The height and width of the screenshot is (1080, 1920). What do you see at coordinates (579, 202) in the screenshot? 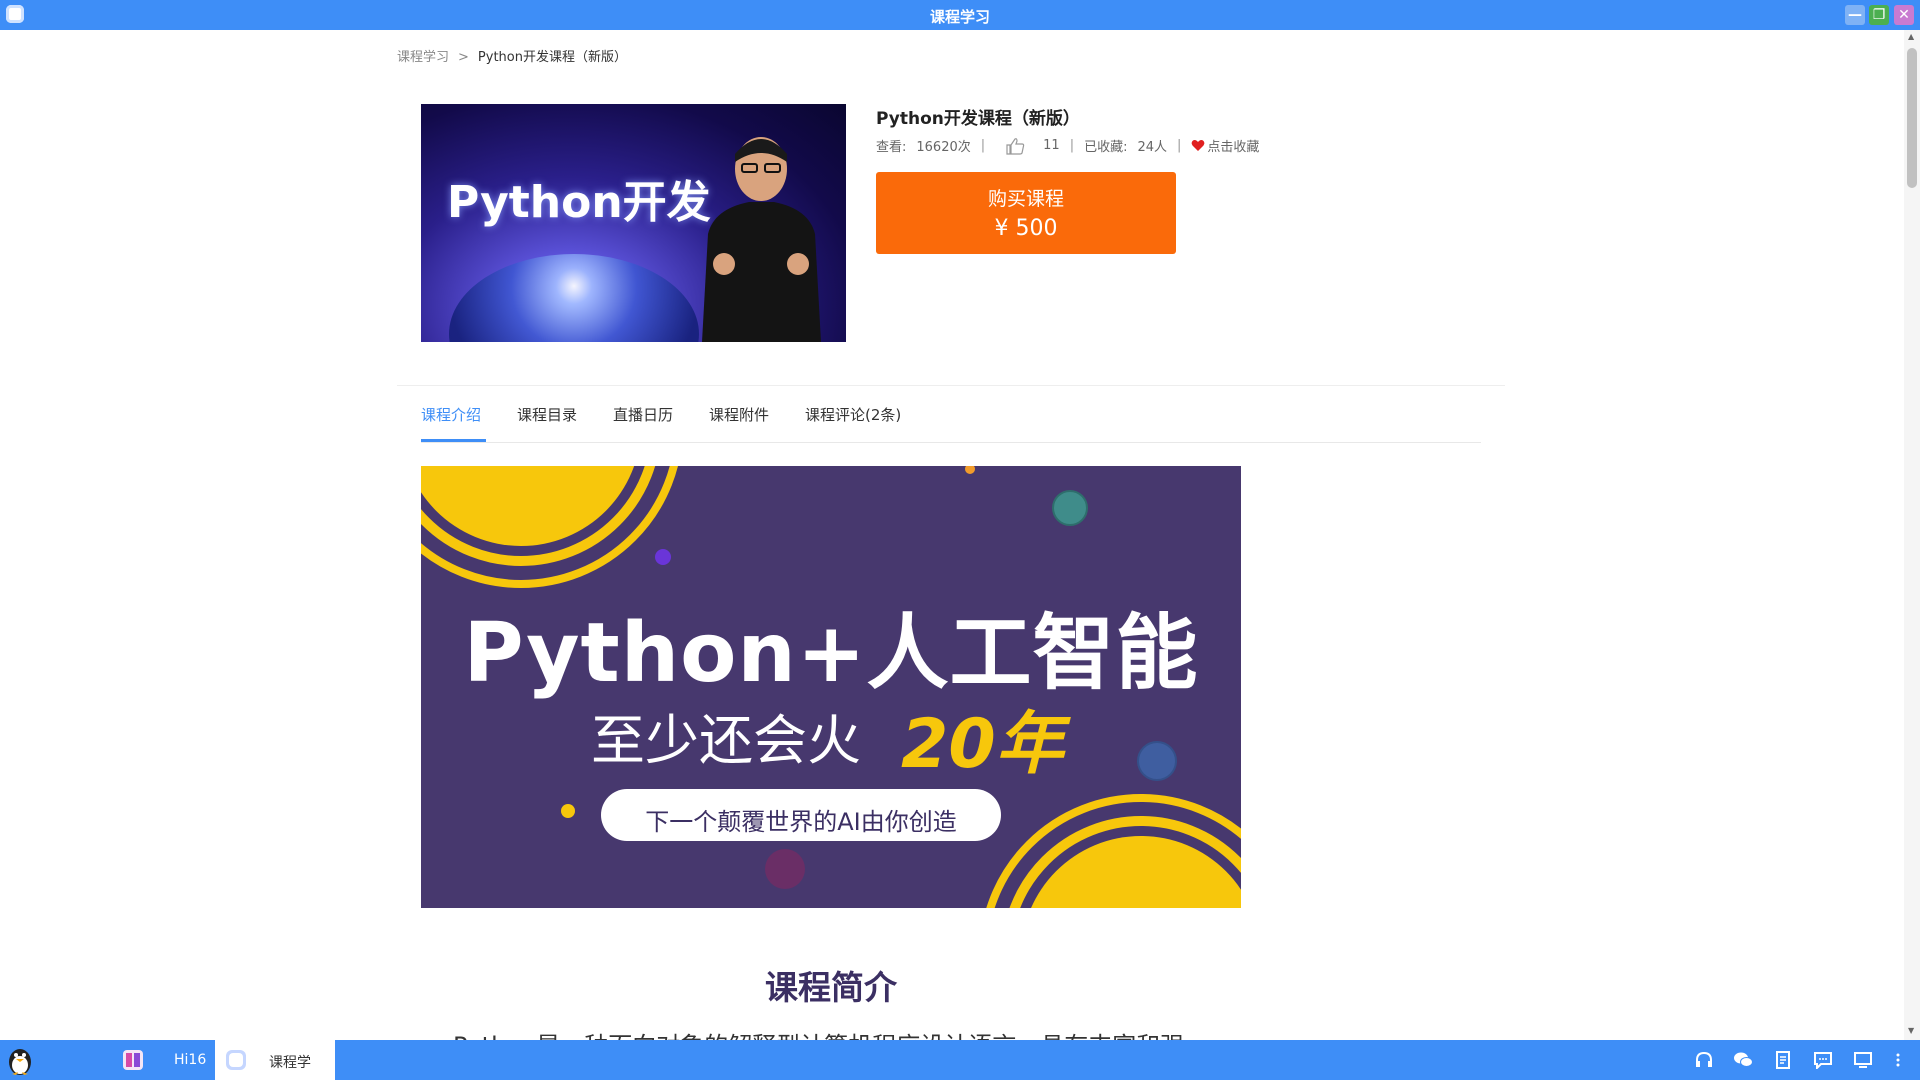
I see `cover-text: Python开发` at bounding box center [579, 202].